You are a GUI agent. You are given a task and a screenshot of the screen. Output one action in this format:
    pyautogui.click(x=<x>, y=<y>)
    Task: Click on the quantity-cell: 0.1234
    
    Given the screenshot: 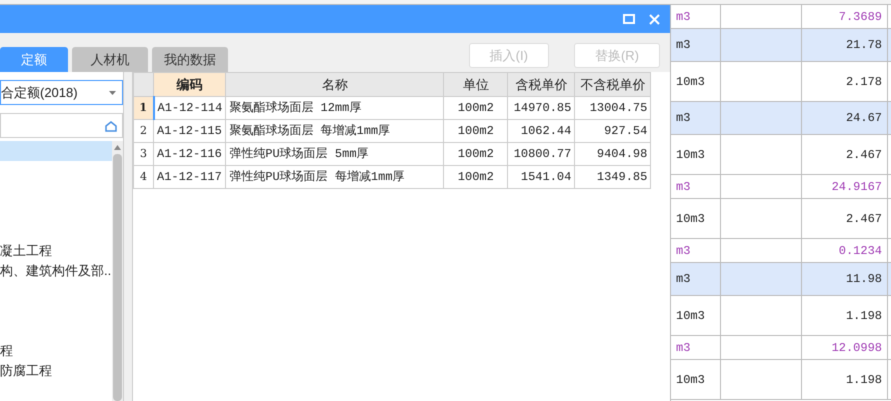 What is the action you would take?
    pyautogui.click(x=845, y=250)
    